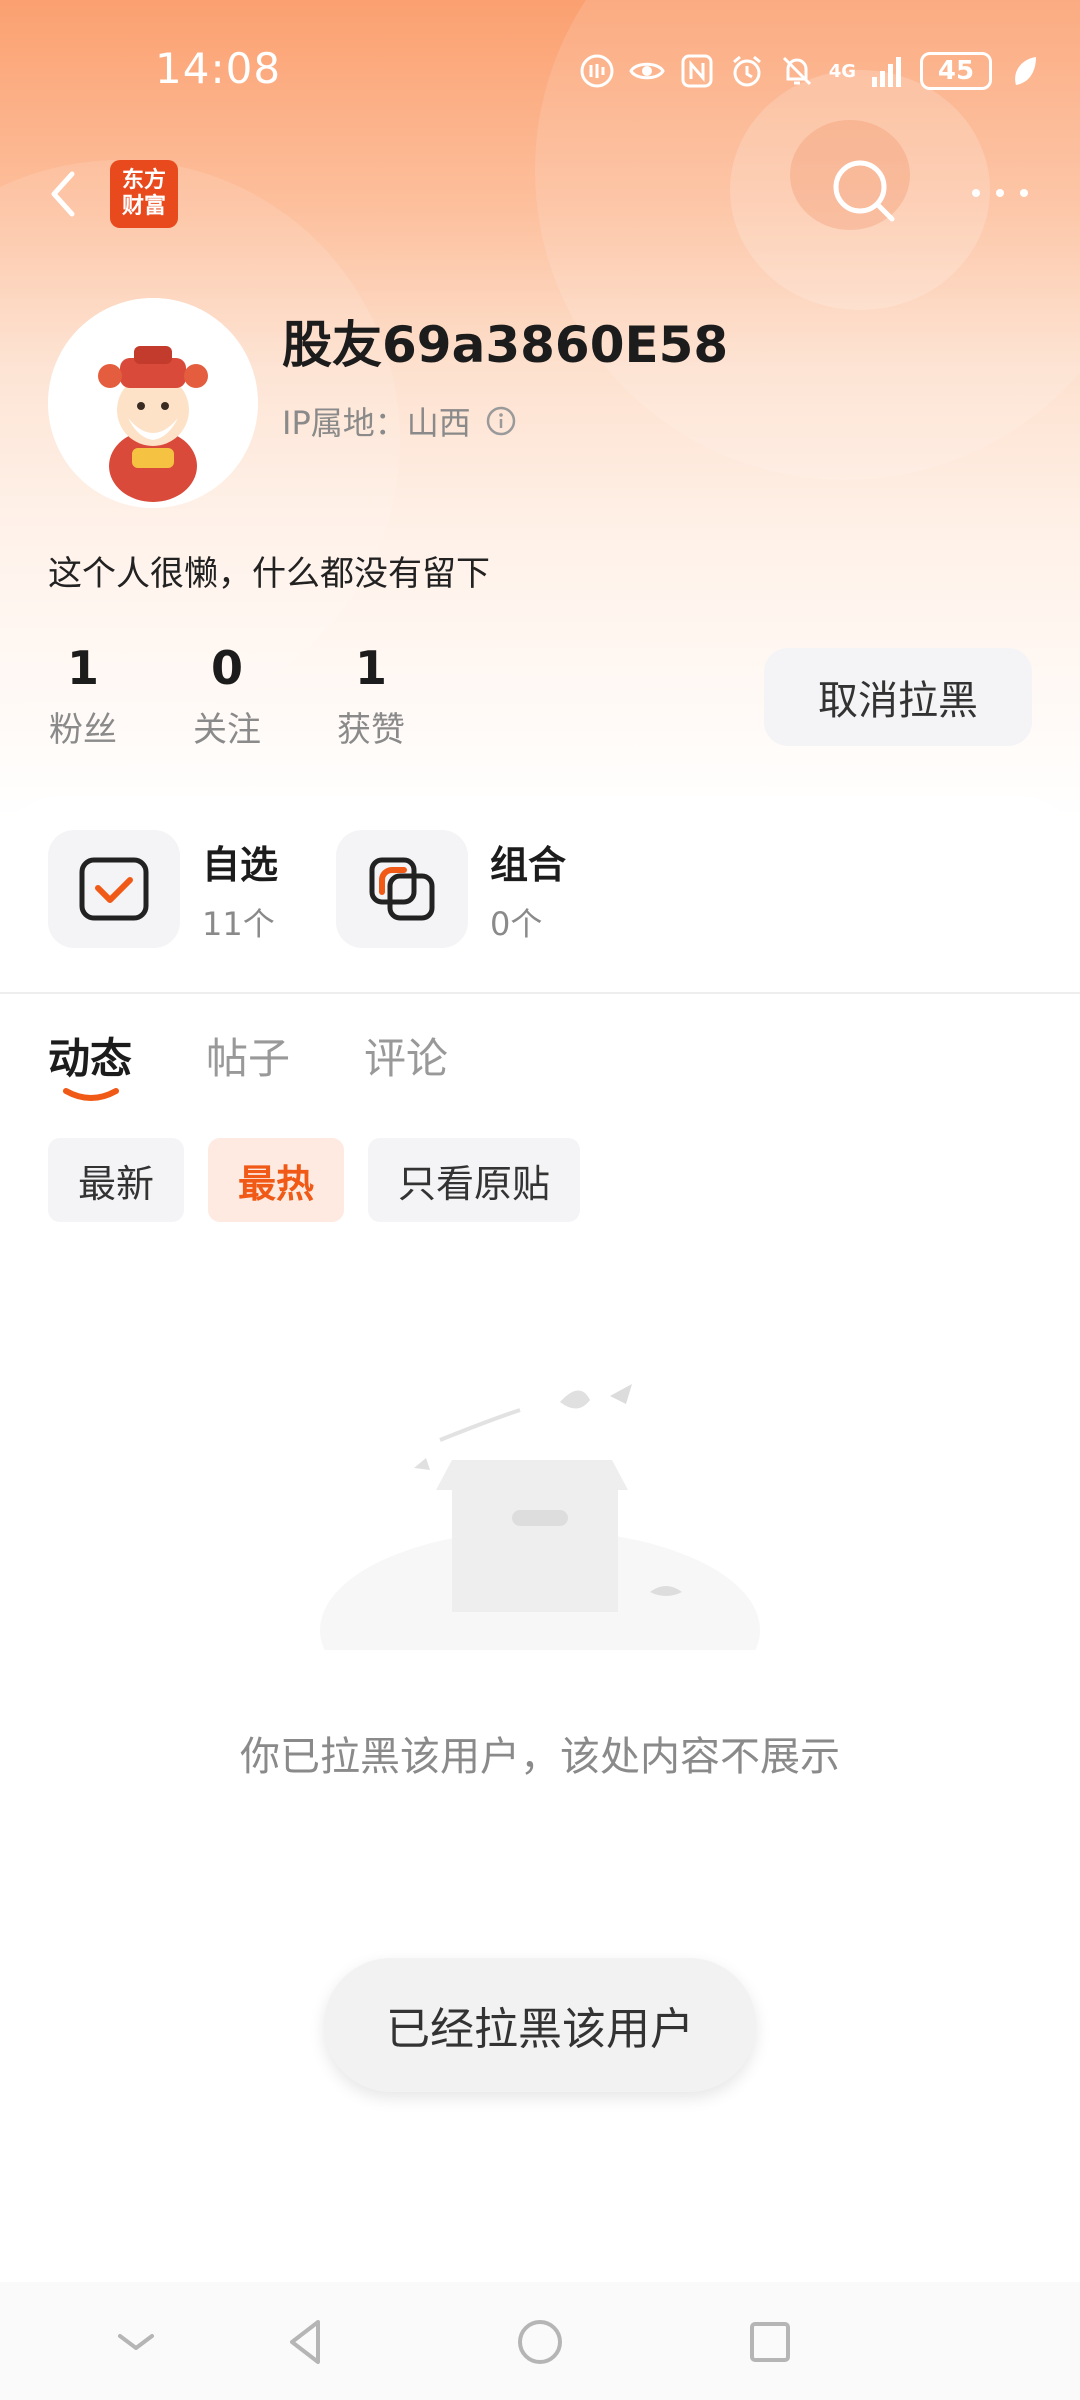  I want to click on watchlist-icon-box, so click(114, 889).